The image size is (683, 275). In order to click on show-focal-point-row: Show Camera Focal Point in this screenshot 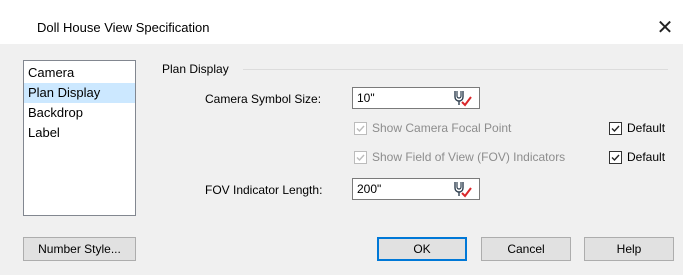, I will do `click(432, 128)`.